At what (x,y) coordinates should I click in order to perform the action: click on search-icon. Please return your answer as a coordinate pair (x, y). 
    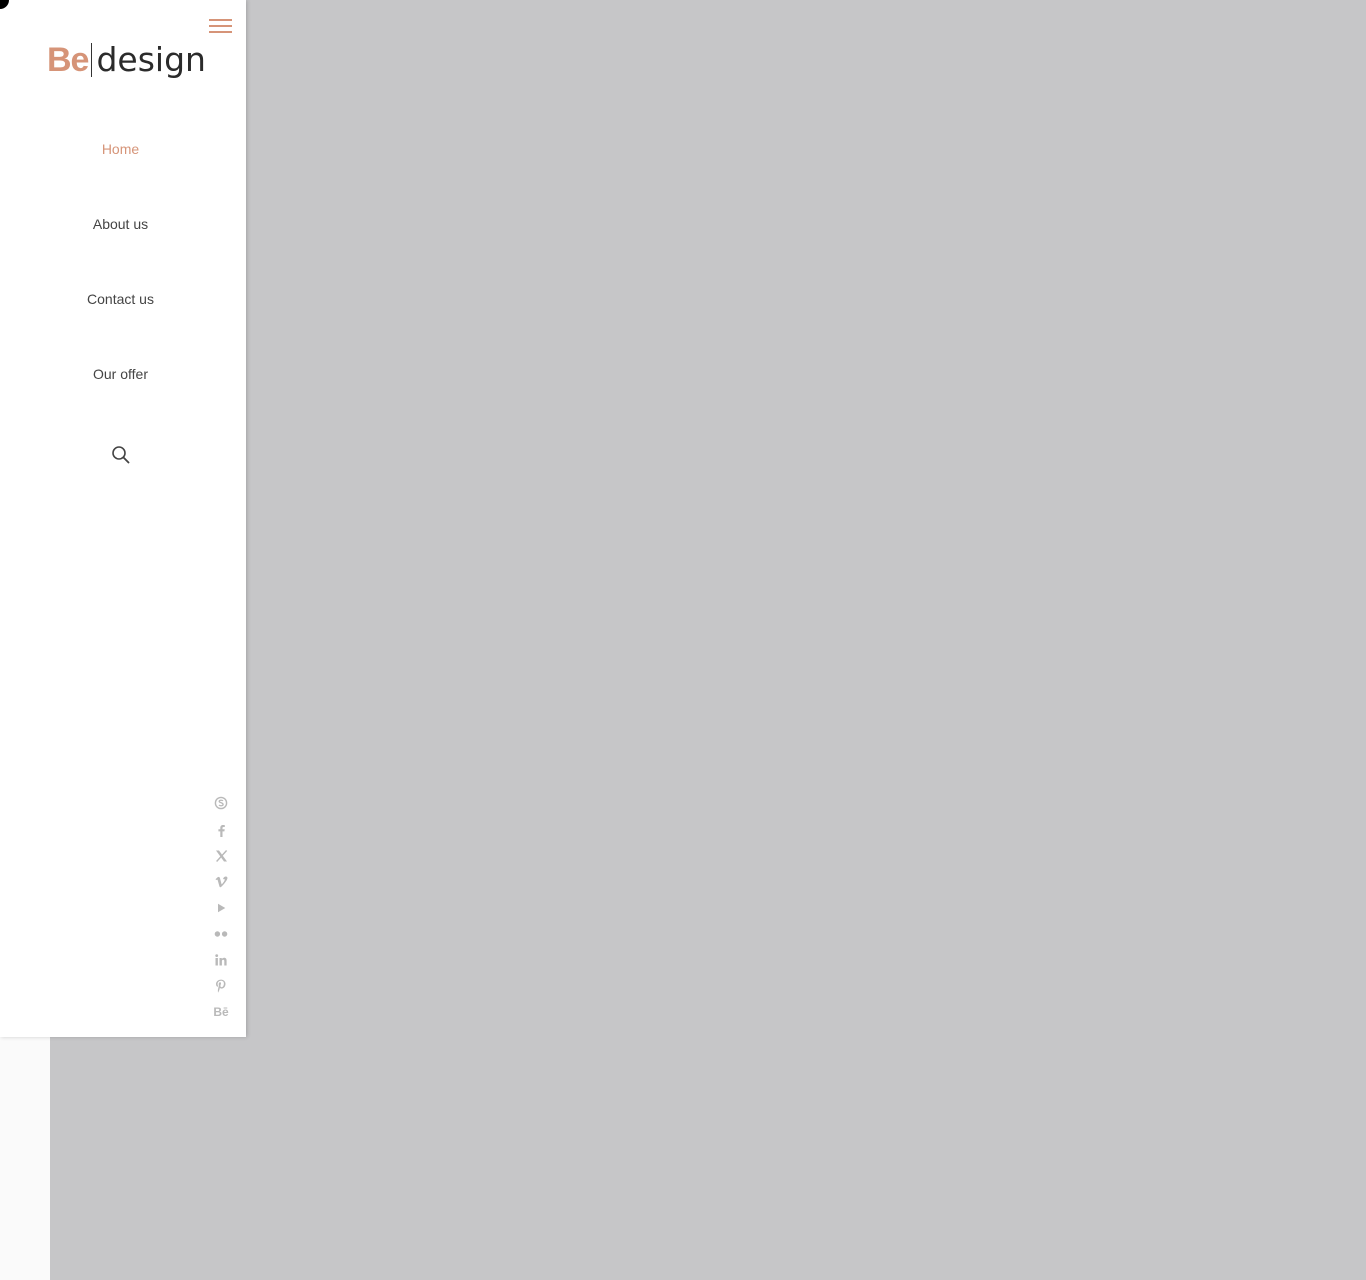
    Looking at the image, I should click on (121, 455).